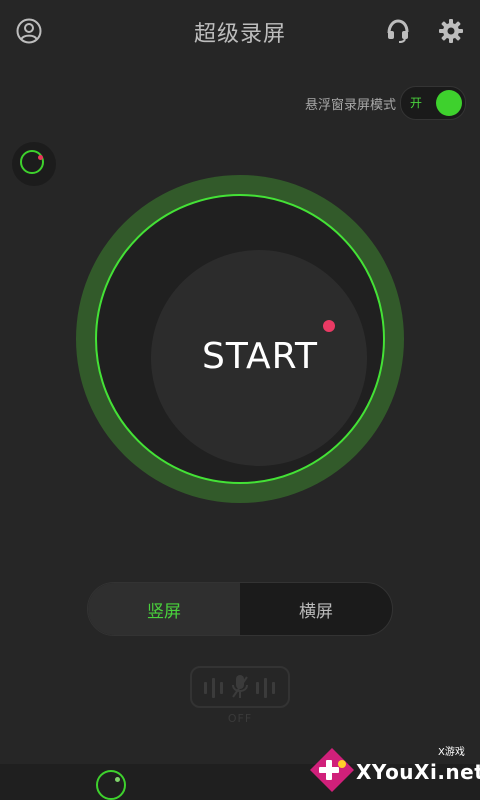  Describe the element at coordinates (350, 105) in the screenshot. I see `float-mode-label: 悬浮窗录屏模式` at that location.